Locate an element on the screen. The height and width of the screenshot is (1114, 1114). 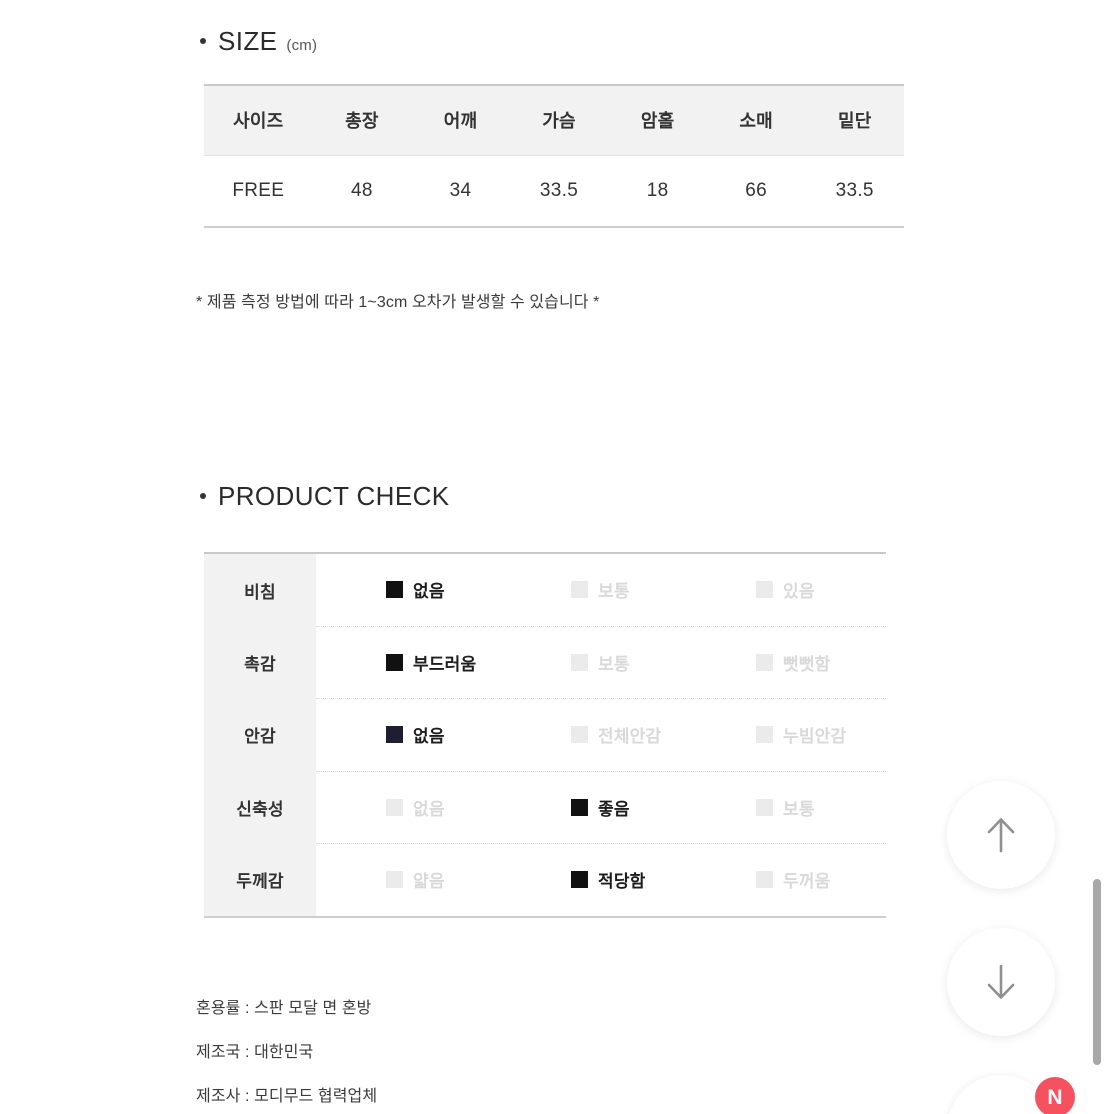
arrow-down-icon is located at coordinates (1001, 982).